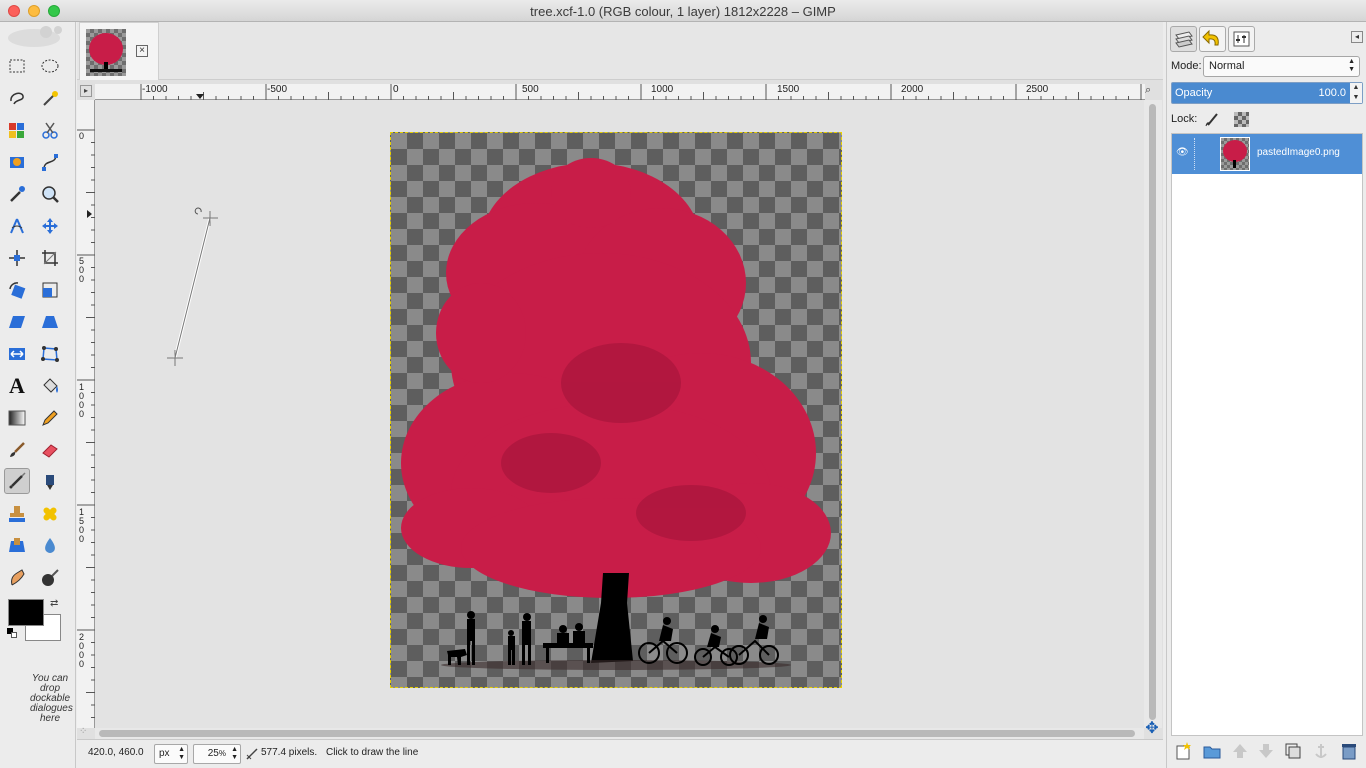 The height and width of the screenshot is (768, 1366). I want to click on color-picker-tool-icon, so click(17, 194).